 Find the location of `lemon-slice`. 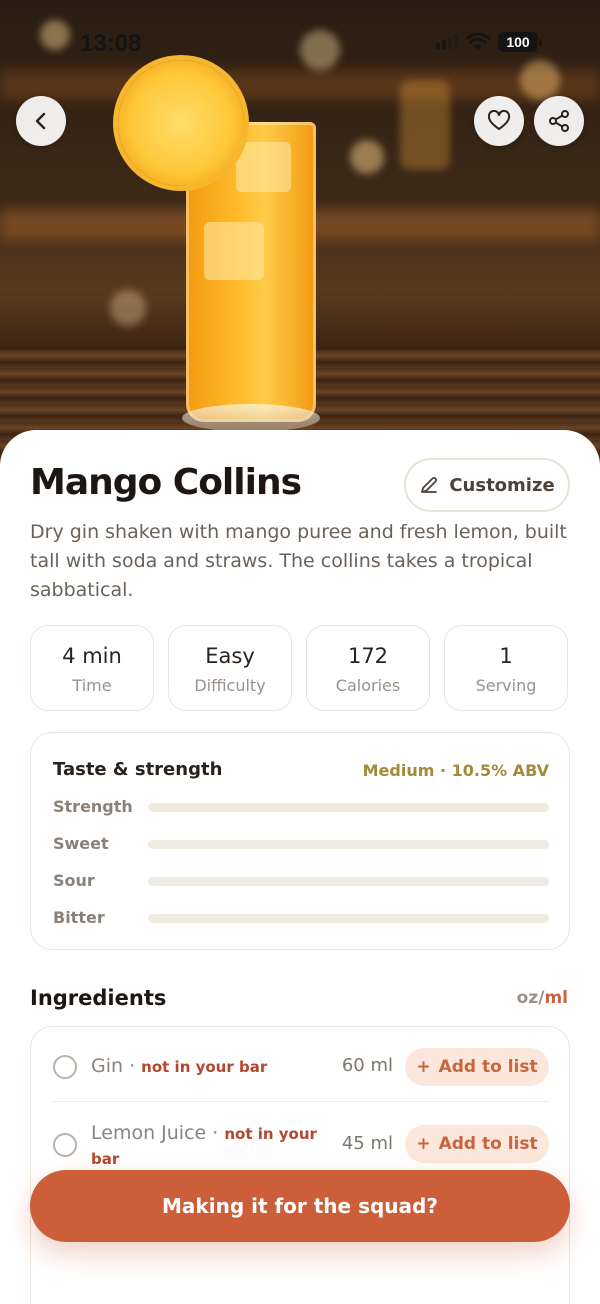

lemon-slice is located at coordinates (181, 123).